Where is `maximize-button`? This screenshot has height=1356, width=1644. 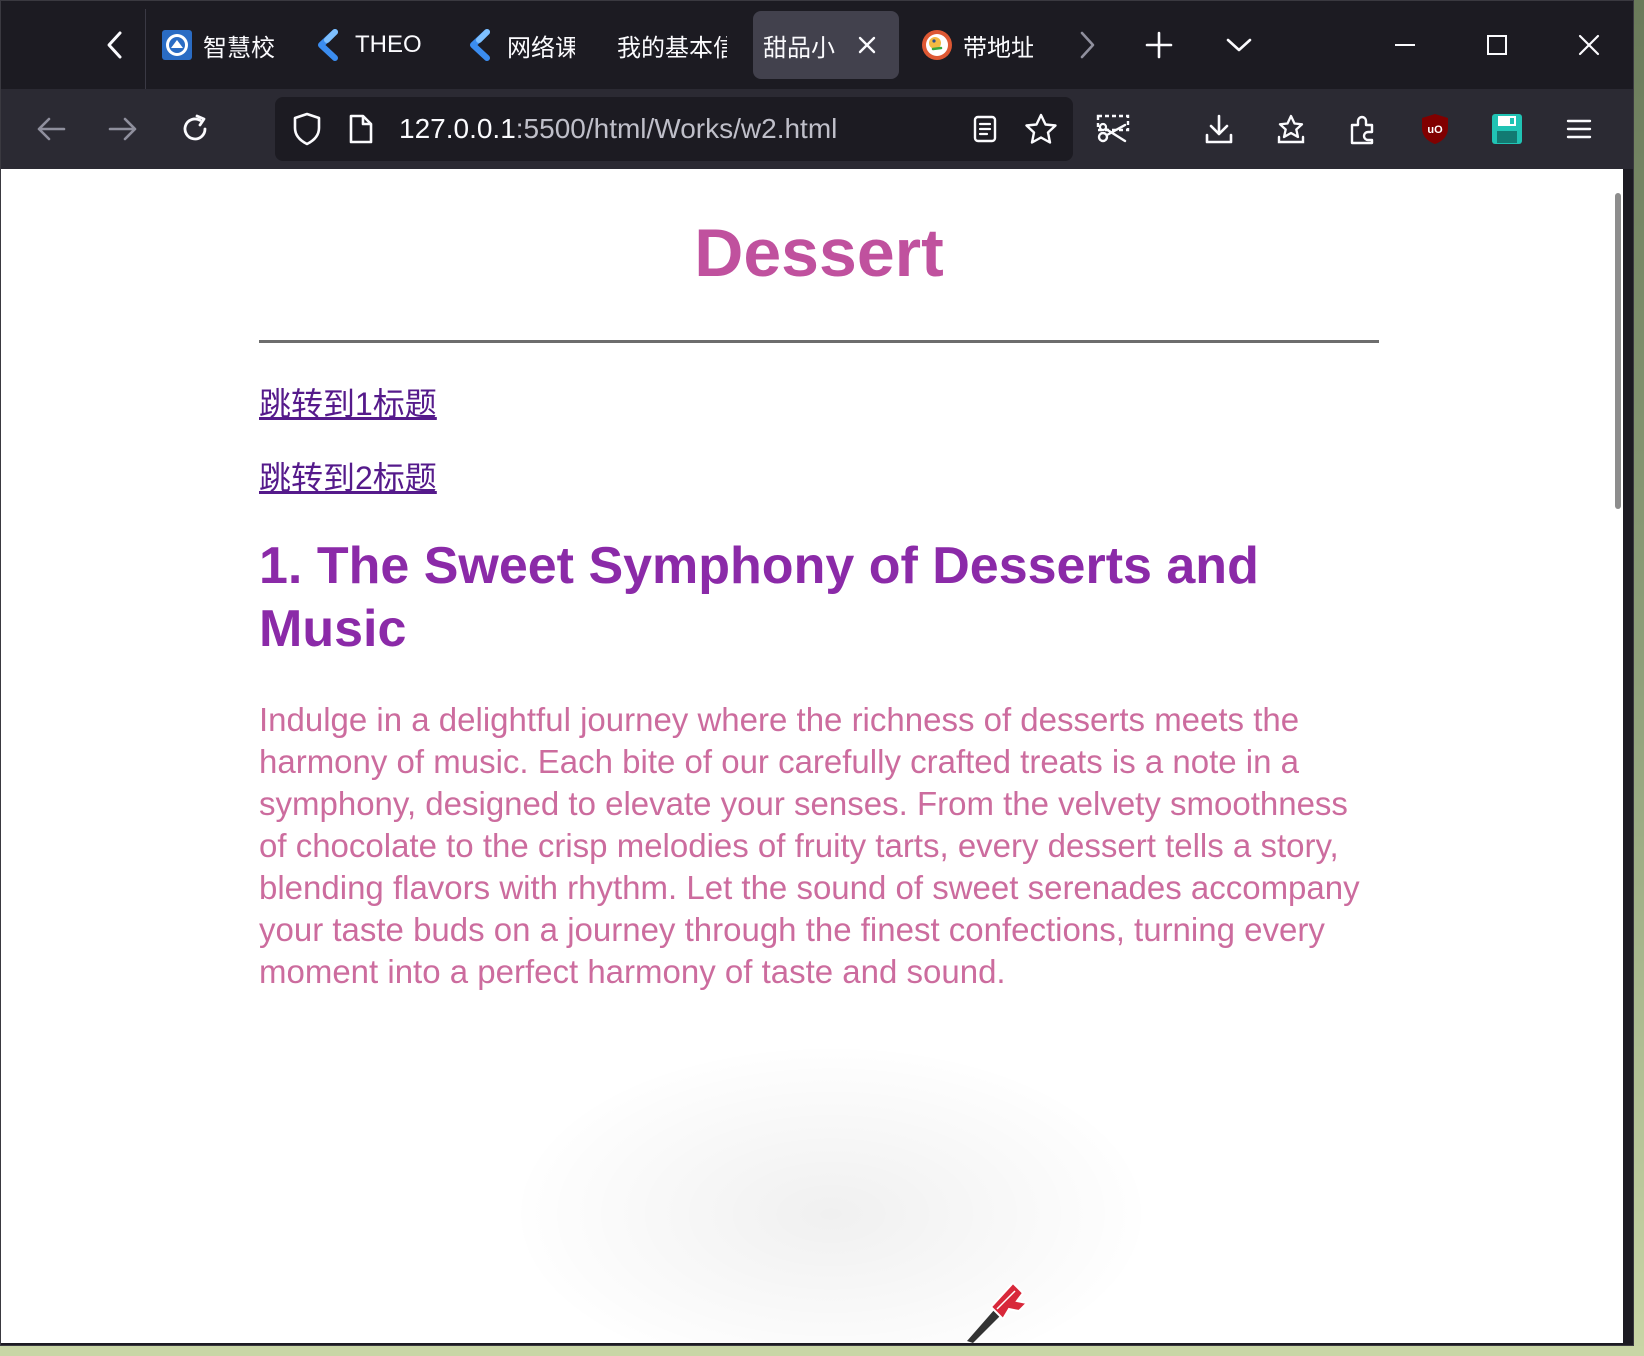 maximize-button is located at coordinates (1497, 45).